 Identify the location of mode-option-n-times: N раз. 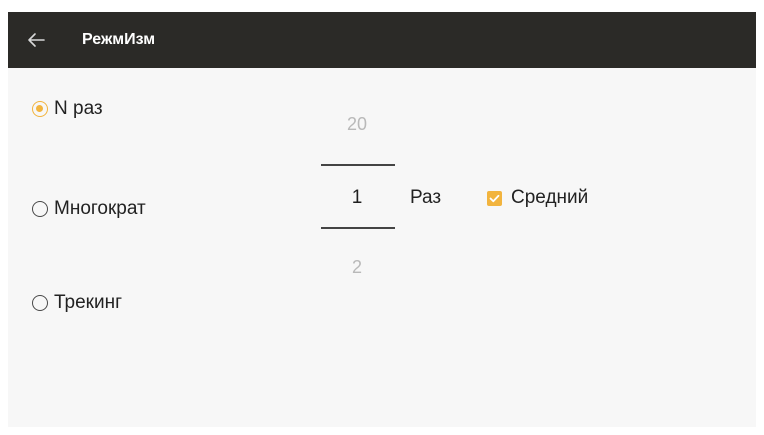
(67, 109).